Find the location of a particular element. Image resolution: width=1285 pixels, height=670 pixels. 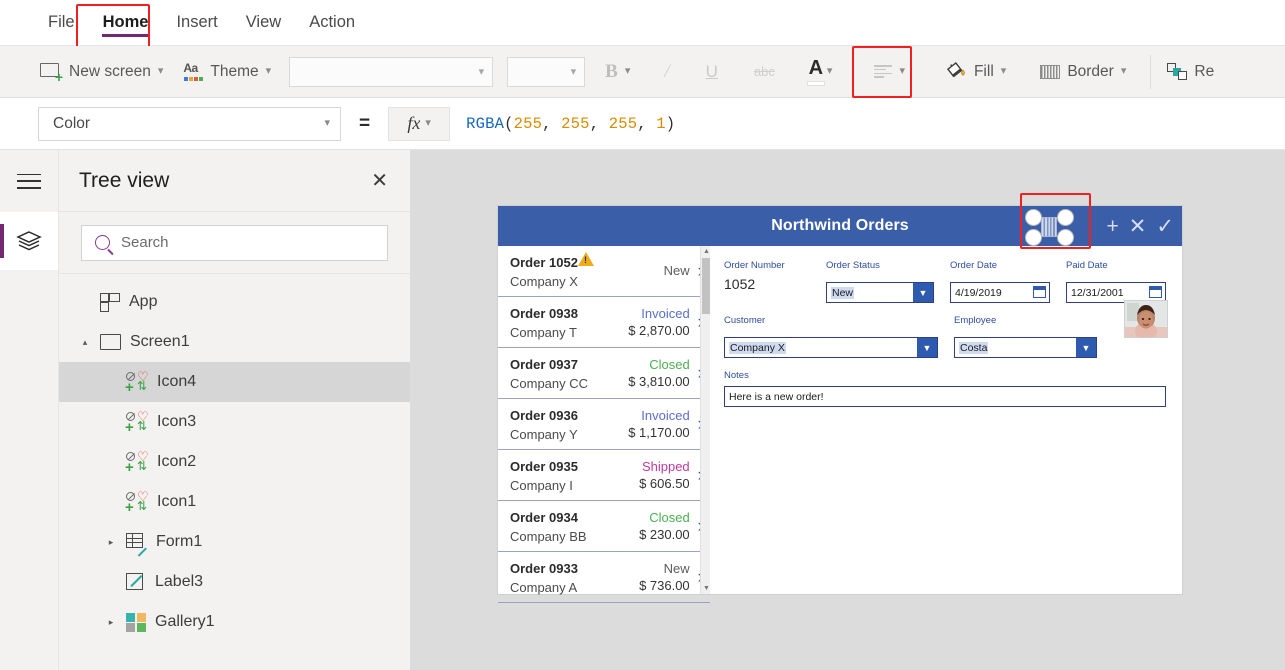

menu-item-insert: Insert is located at coordinates (196, 20).